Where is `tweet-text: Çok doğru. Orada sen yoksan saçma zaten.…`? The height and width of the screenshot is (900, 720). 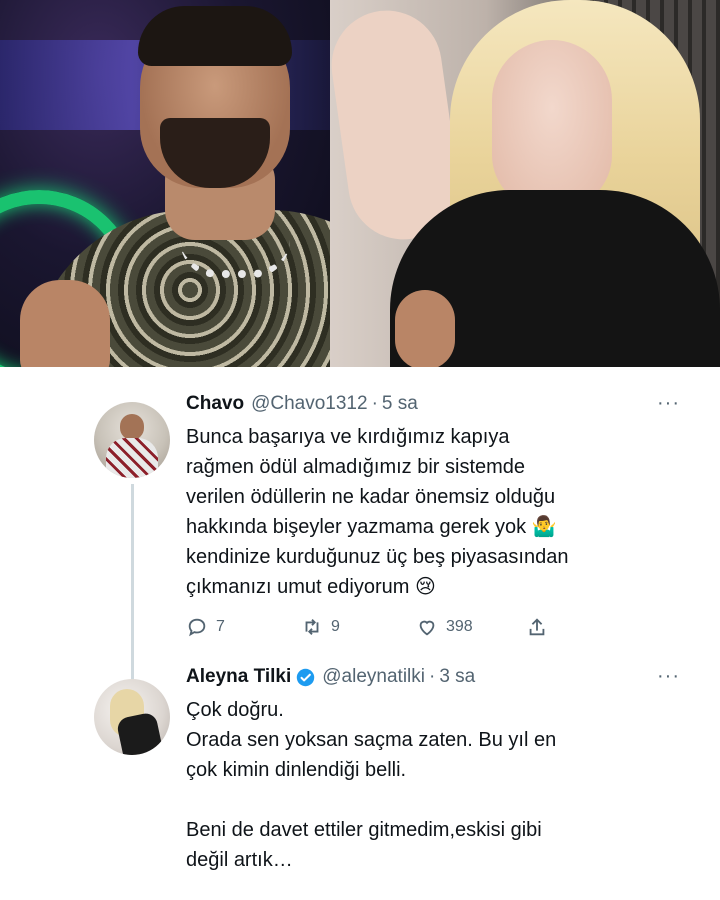 tweet-text: Çok doğru. Orada sen yoksan saçma zaten.… is located at coordinates (371, 785).